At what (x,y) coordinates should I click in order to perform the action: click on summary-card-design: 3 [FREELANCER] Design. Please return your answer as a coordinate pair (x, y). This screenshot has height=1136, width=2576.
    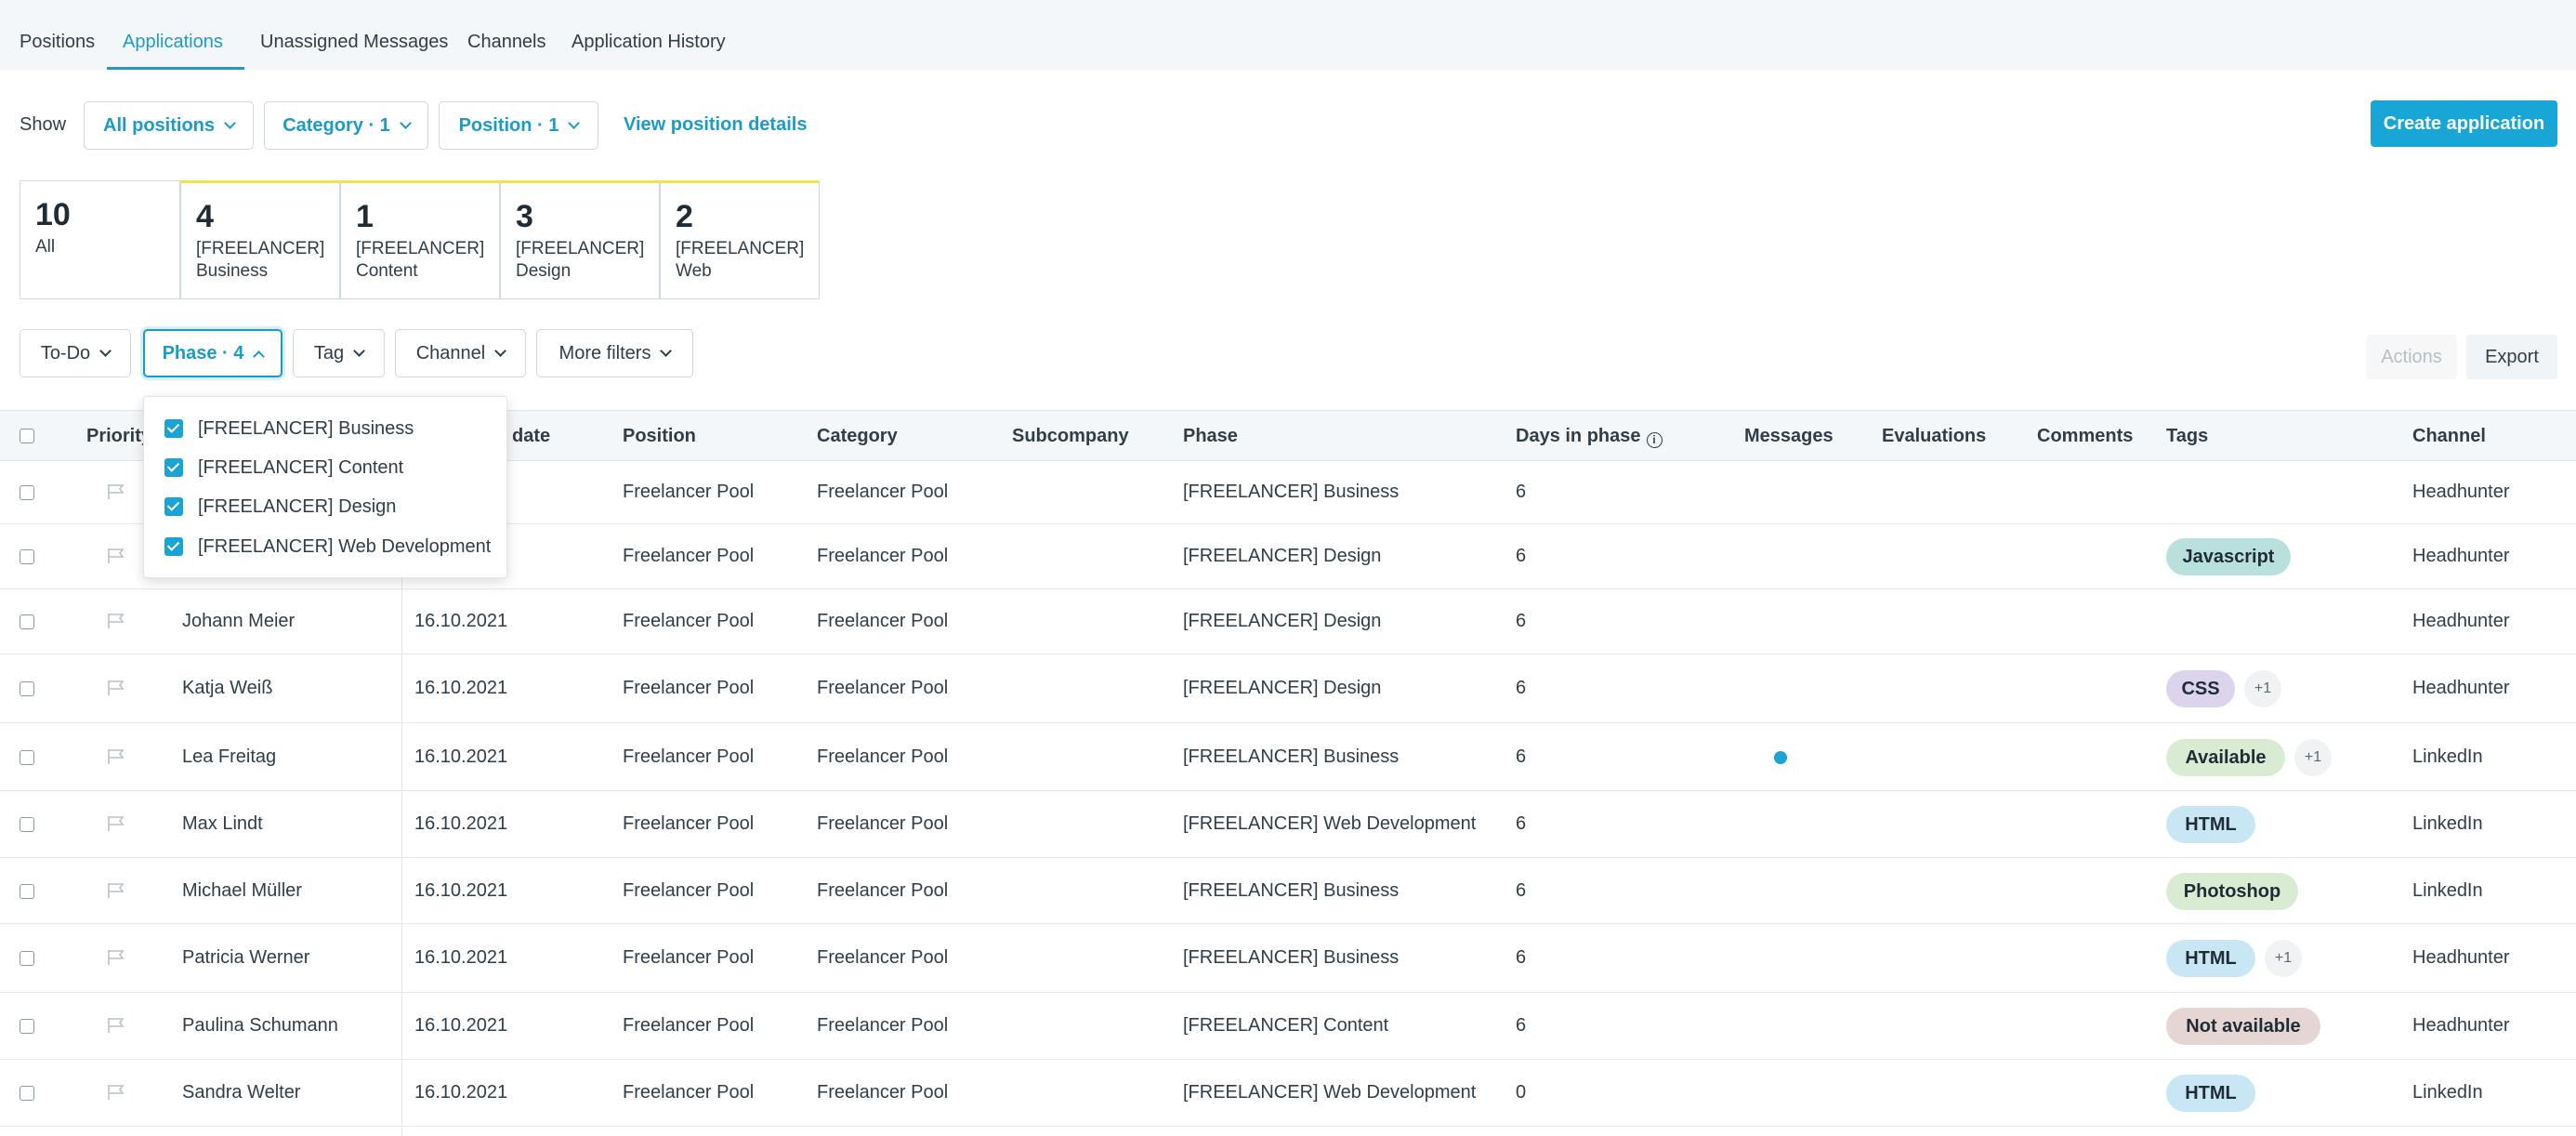
    Looking at the image, I should click on (580, 239).